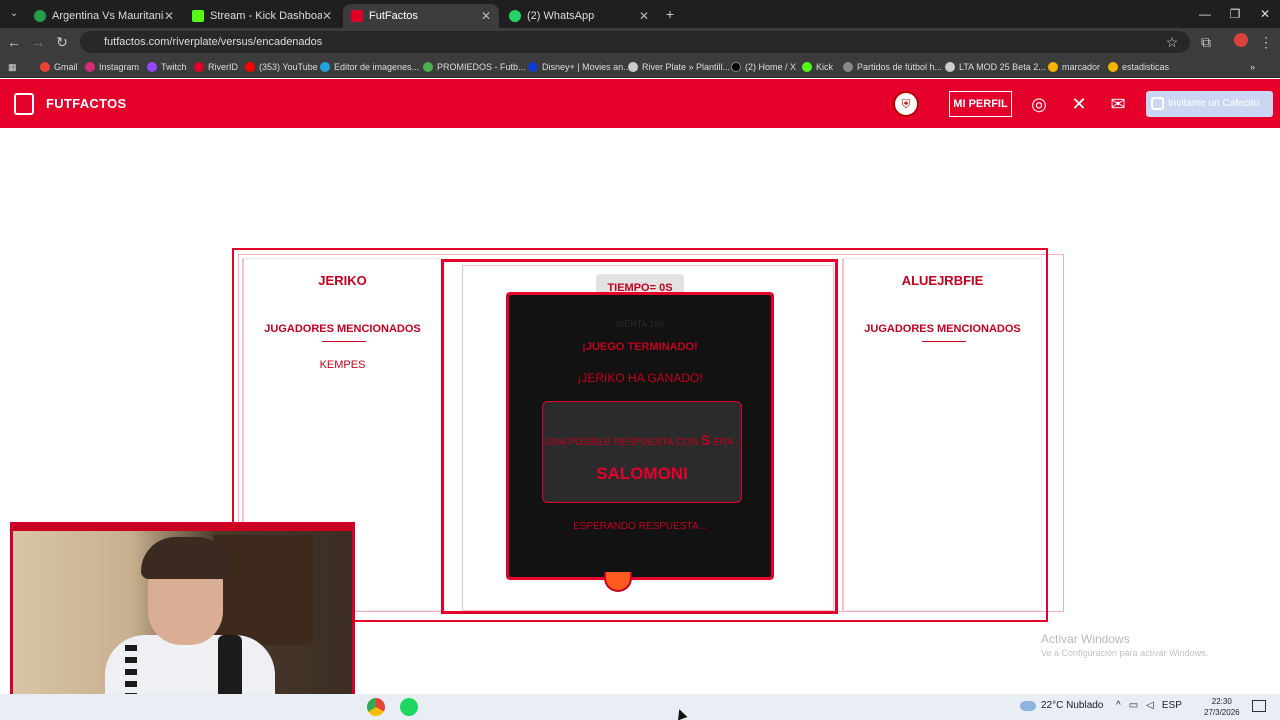 The image size is (1280, 720). I want to click on back-icon: ←, so click(14, 42).